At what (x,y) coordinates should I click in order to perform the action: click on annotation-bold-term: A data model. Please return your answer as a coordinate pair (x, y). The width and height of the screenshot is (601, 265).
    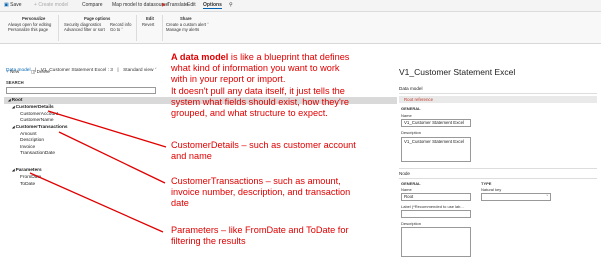
    Looking at the image, I should click on (200, 57).